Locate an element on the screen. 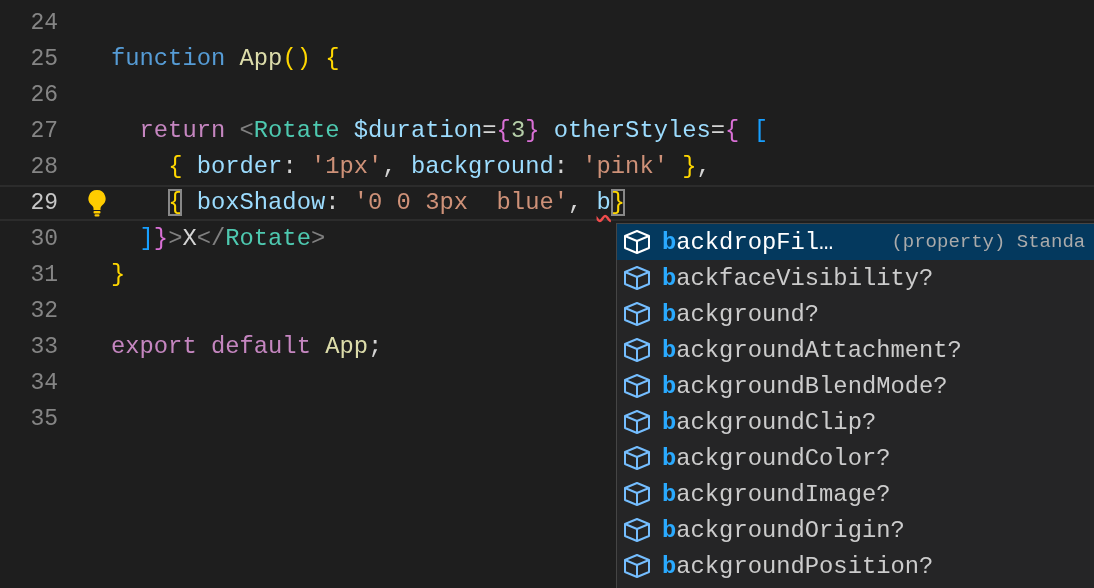 The width and height of the screenshot is (1094, 588). suggestion-label: backgroundImage? is located at coordinates (776, 494).